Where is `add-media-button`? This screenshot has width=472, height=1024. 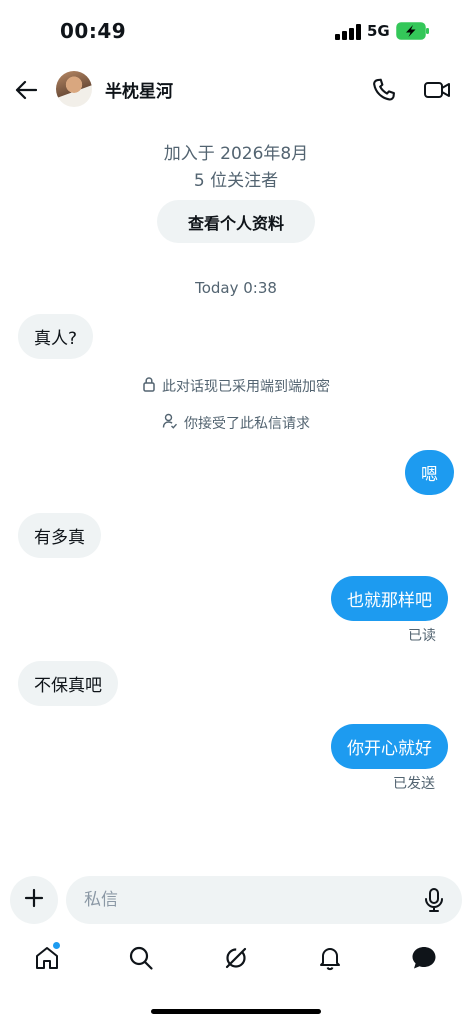 add-media-button is located at coordinates (34, 900).